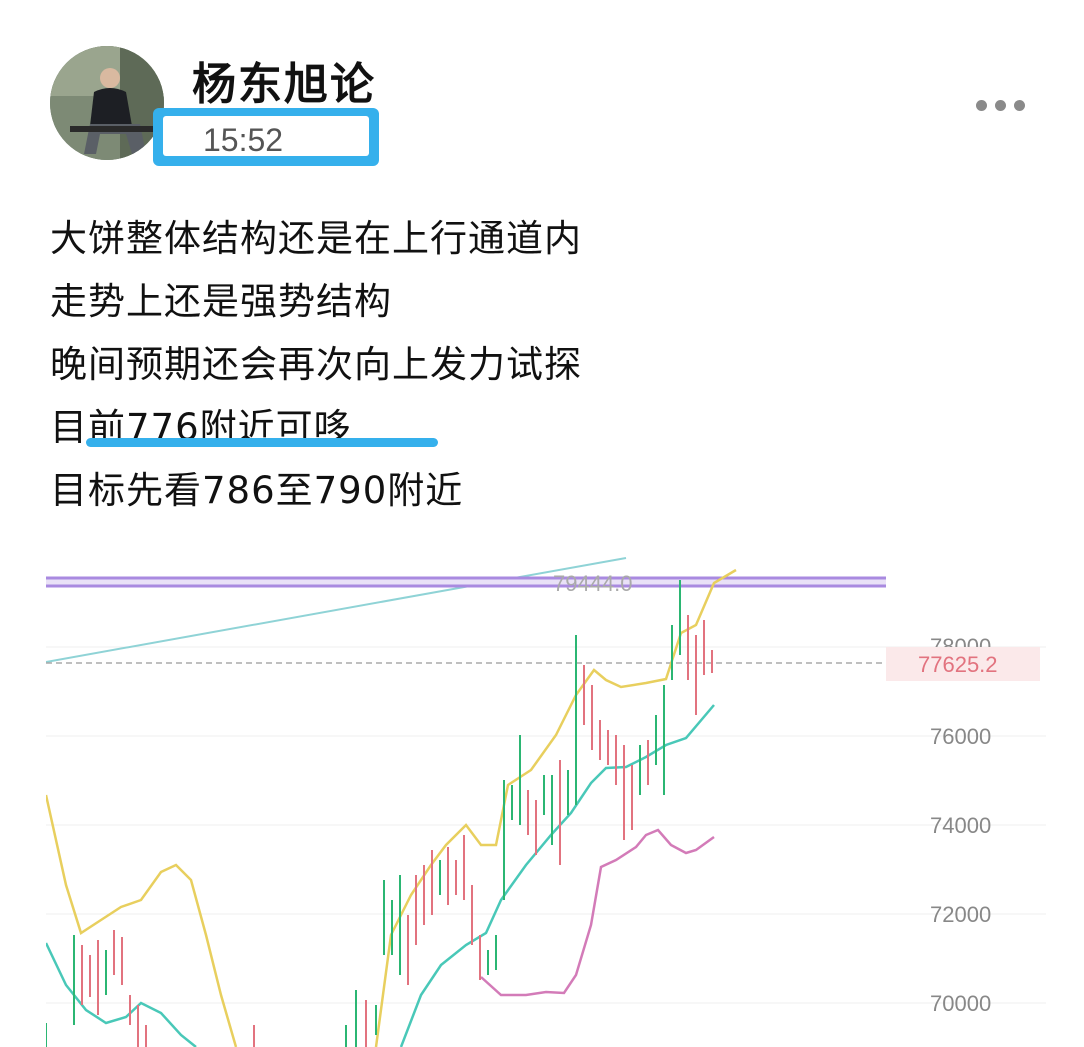 The image size is (1084, 1047). I want to click on more-dots-icon, so click(1006, 105).